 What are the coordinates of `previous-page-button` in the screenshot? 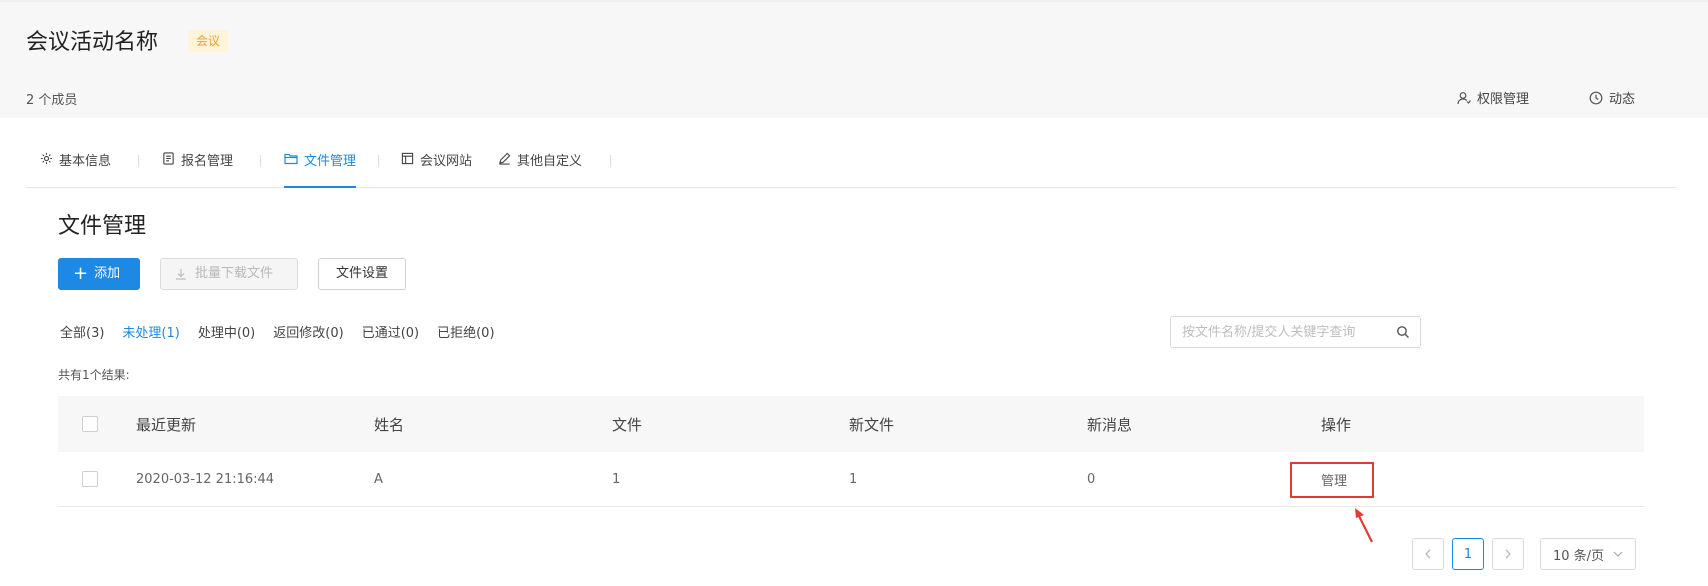 It's located at (1428, 554).